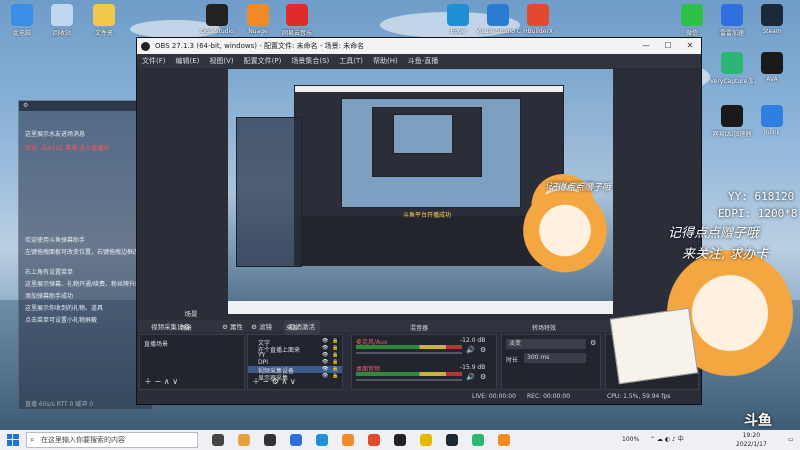  Describe the element at coordinates (221, 61) in the screenshot. I see `menu-item: 视图(V)` at that location.